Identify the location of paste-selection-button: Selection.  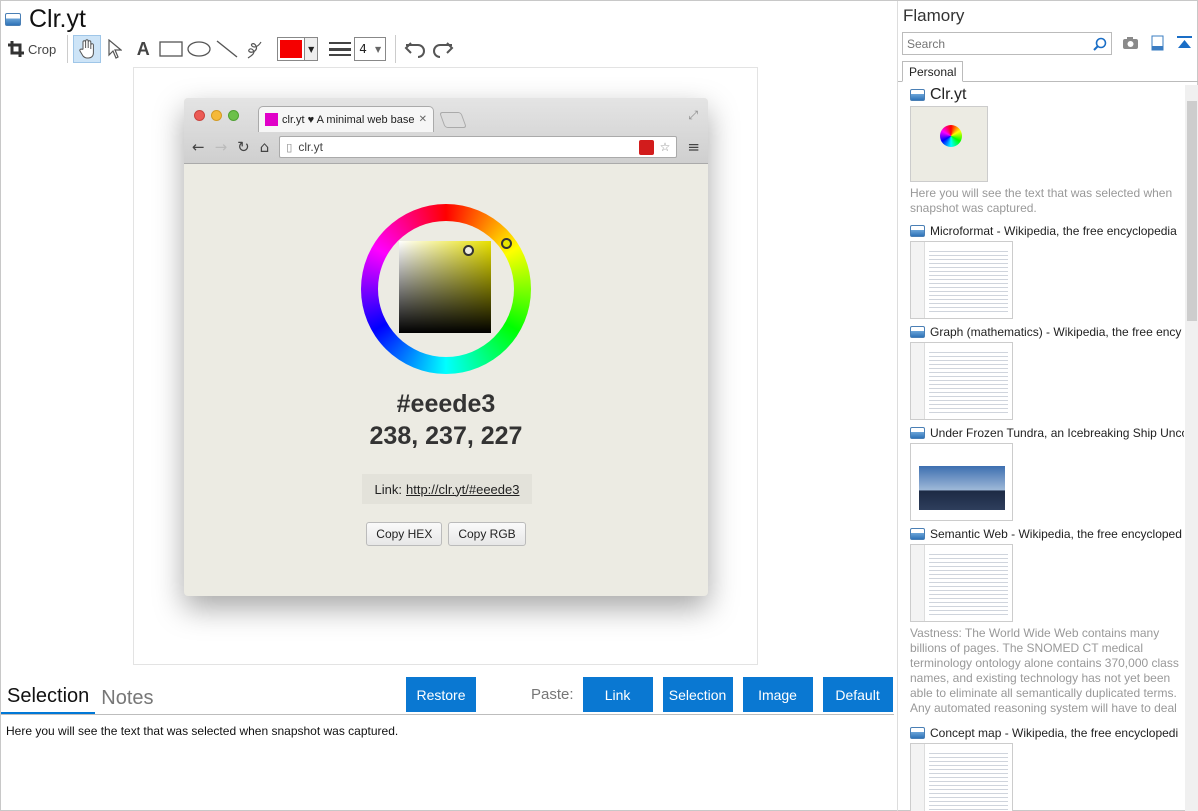
(697, 694).